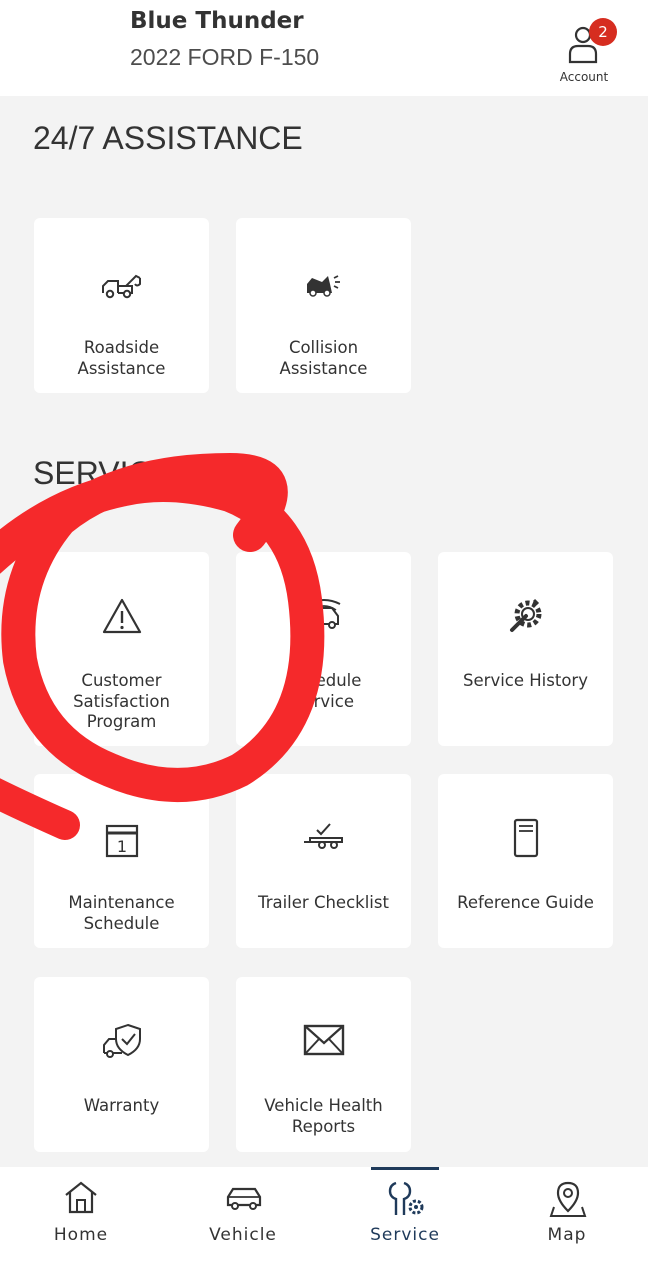 This screenshot has width=648, height=1263. I want to click on nav-service: Service, so click(405, 1215).